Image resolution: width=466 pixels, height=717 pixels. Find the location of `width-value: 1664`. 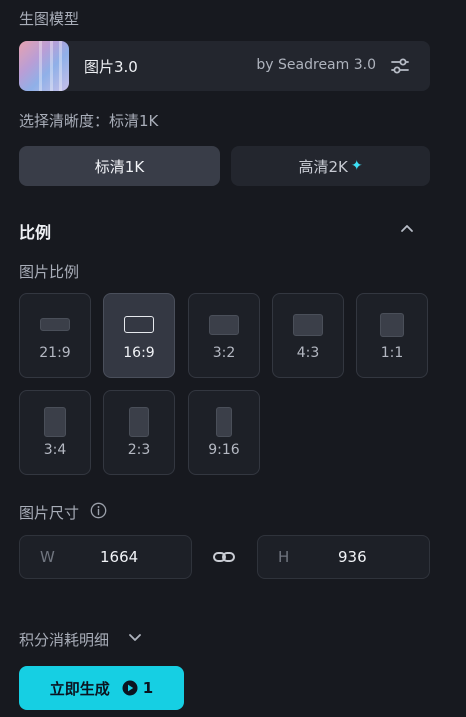

width-value: 1664 is located at coordinates (119, 557).